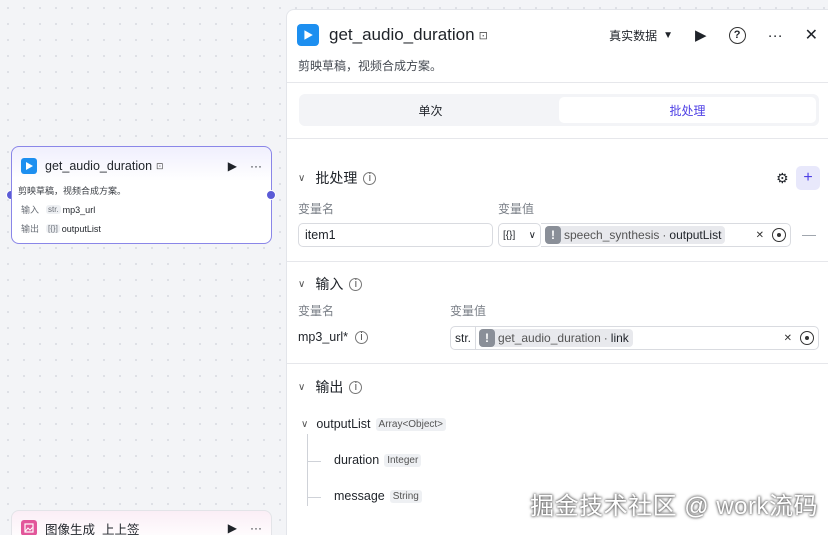 The width and height of the screenshot is (828, 535). I want to click on output-heading: 输出, so click(329, 387).